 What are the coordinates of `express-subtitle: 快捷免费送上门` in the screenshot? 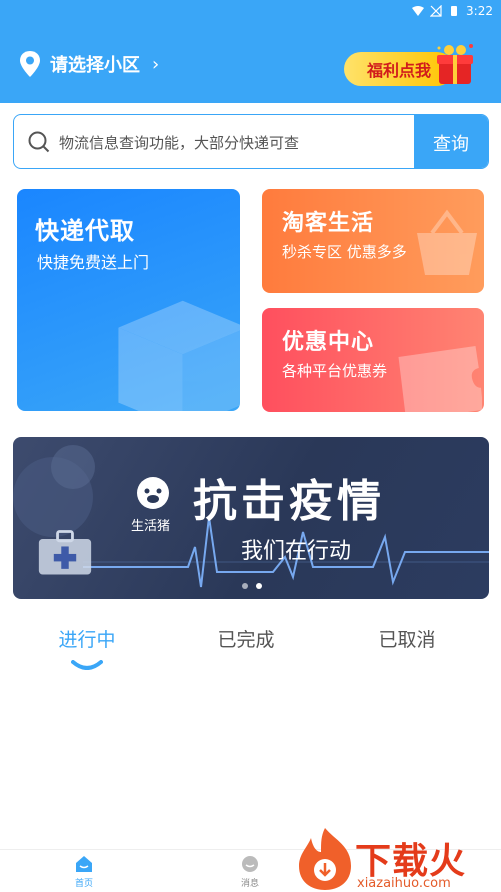 It's located at (93, 262).